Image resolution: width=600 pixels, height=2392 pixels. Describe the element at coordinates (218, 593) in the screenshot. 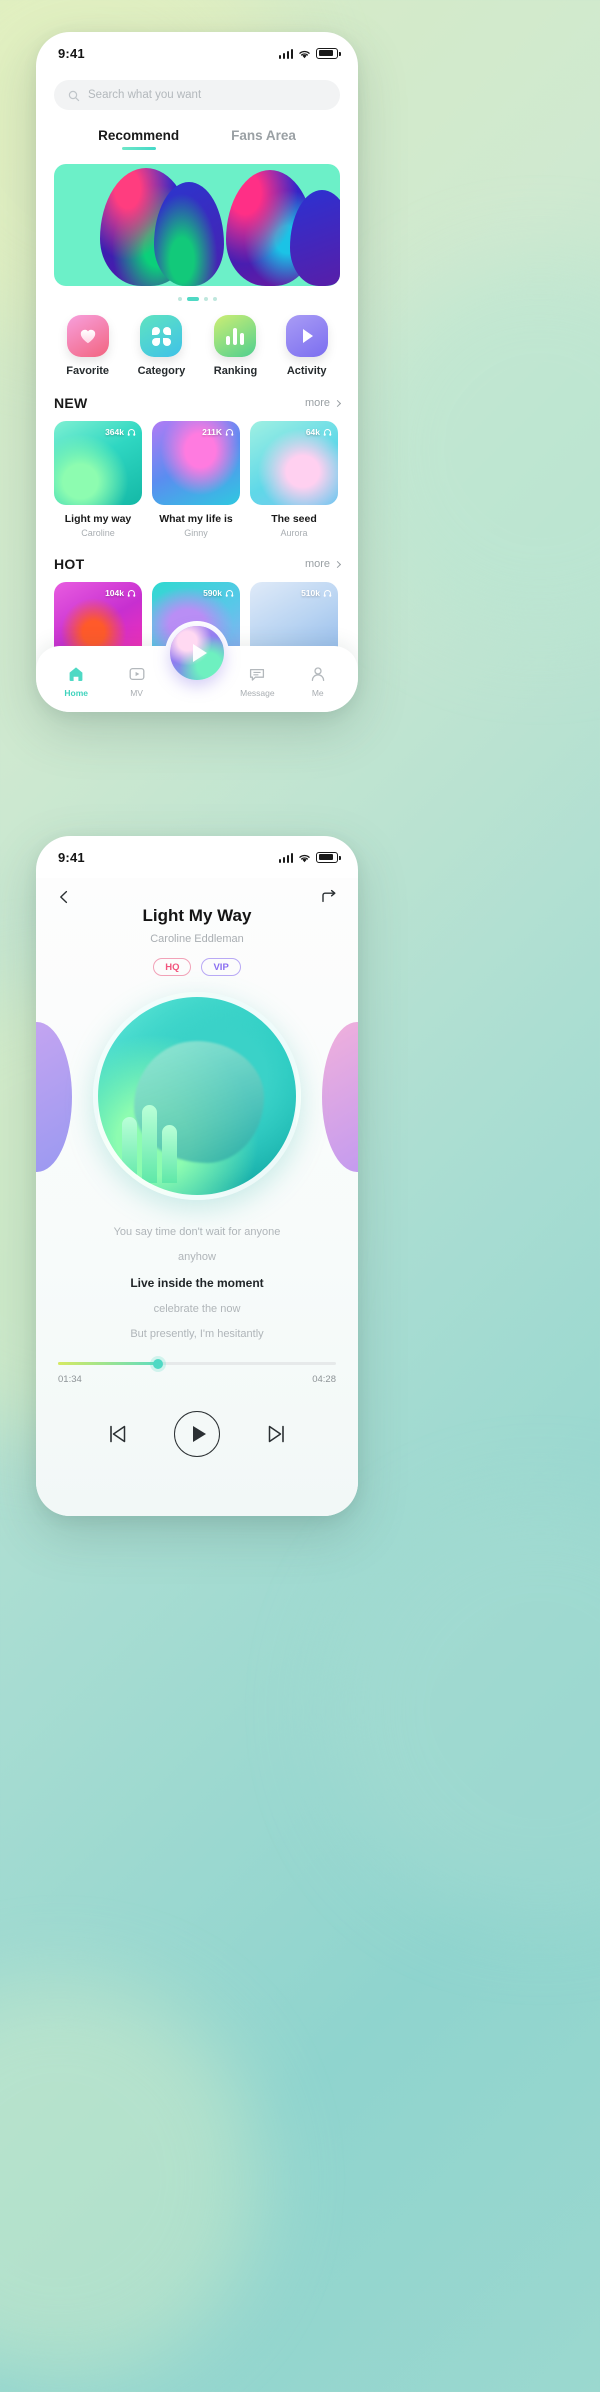

I see `play-count: 590k` at that location.